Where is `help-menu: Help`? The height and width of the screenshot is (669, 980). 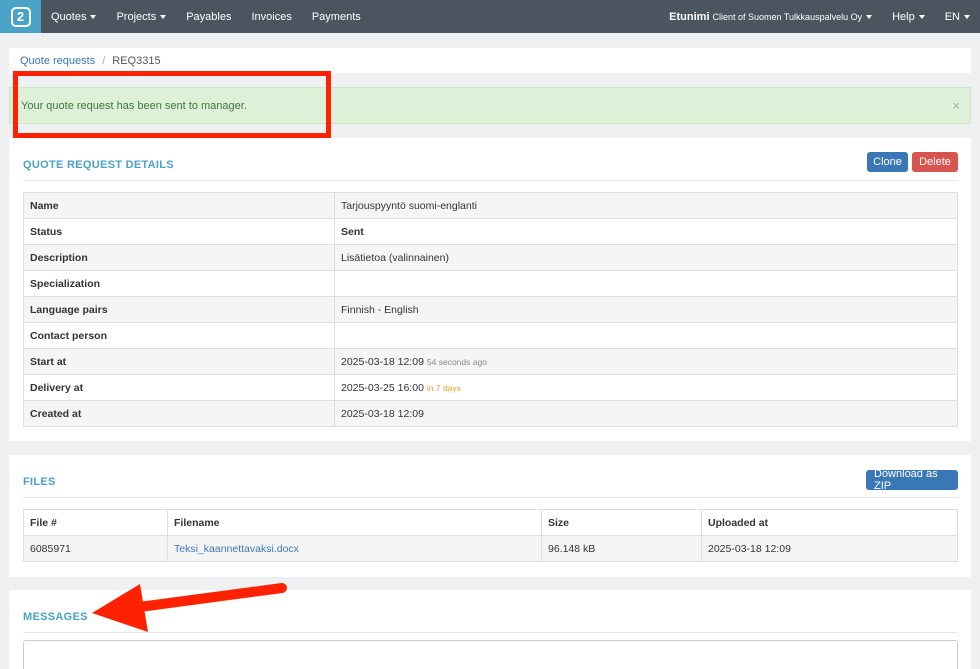 help-menu: Help is located at coordinates (908, 16).